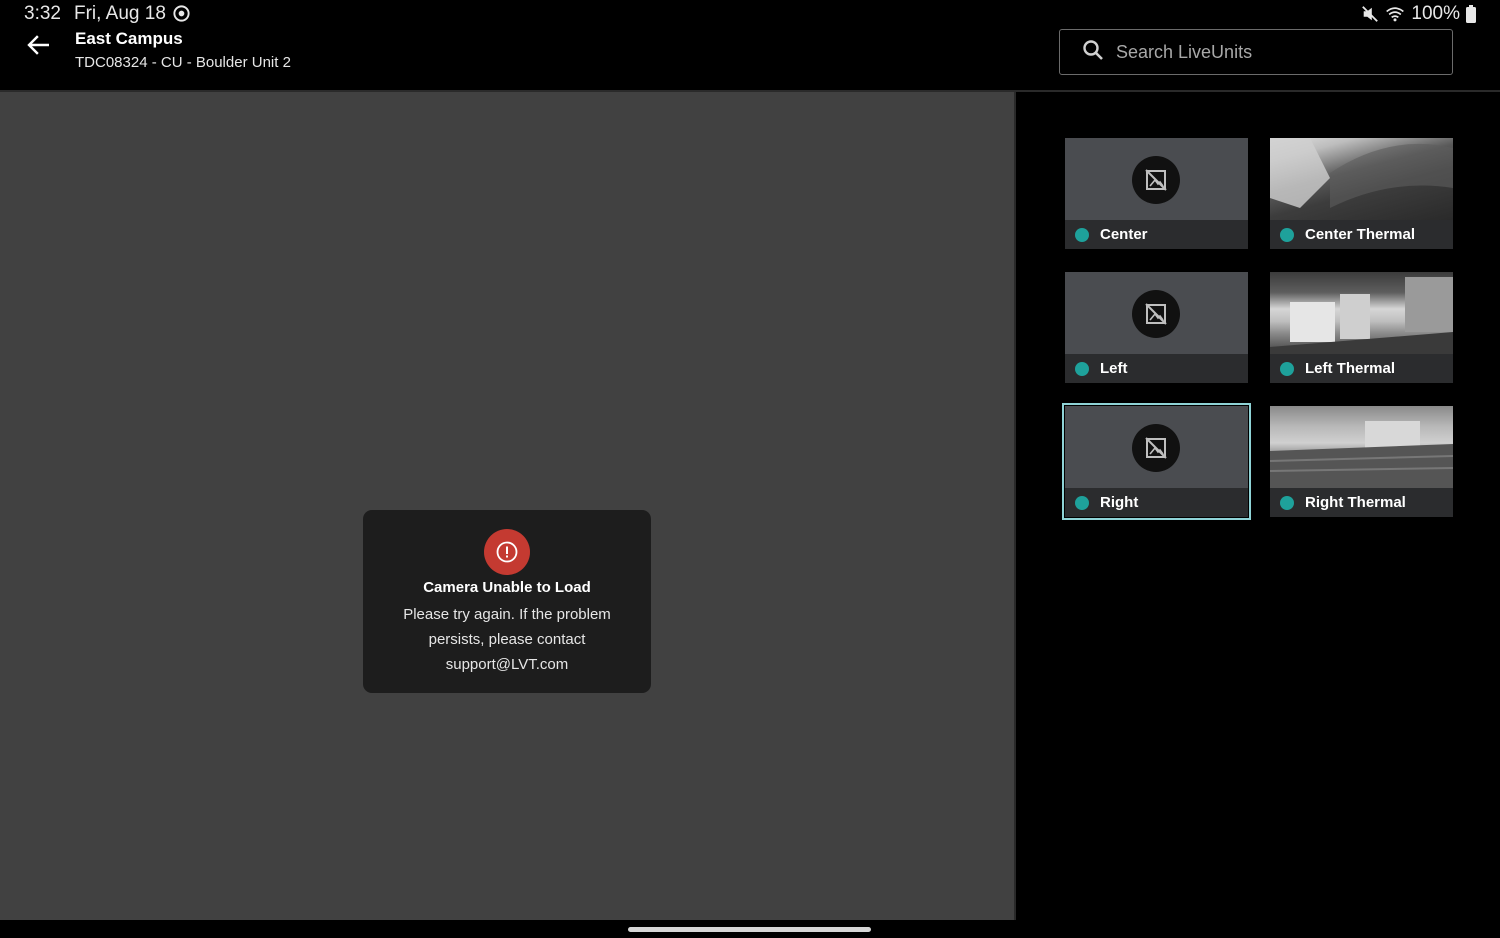  I want to click on tile-label: Right, so click(1119, 502).